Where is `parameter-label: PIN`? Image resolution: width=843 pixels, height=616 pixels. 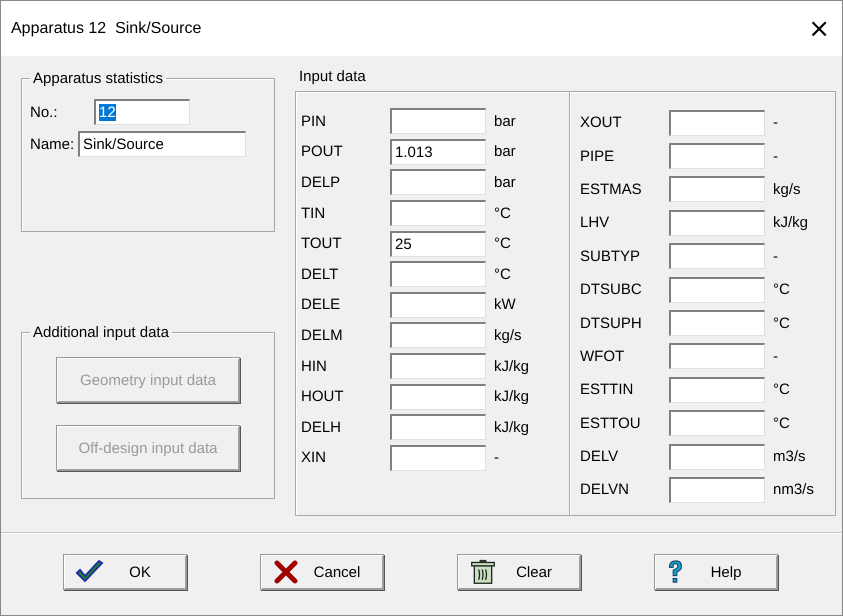 parameter-label: PIN is located at coordinates (314, 121).